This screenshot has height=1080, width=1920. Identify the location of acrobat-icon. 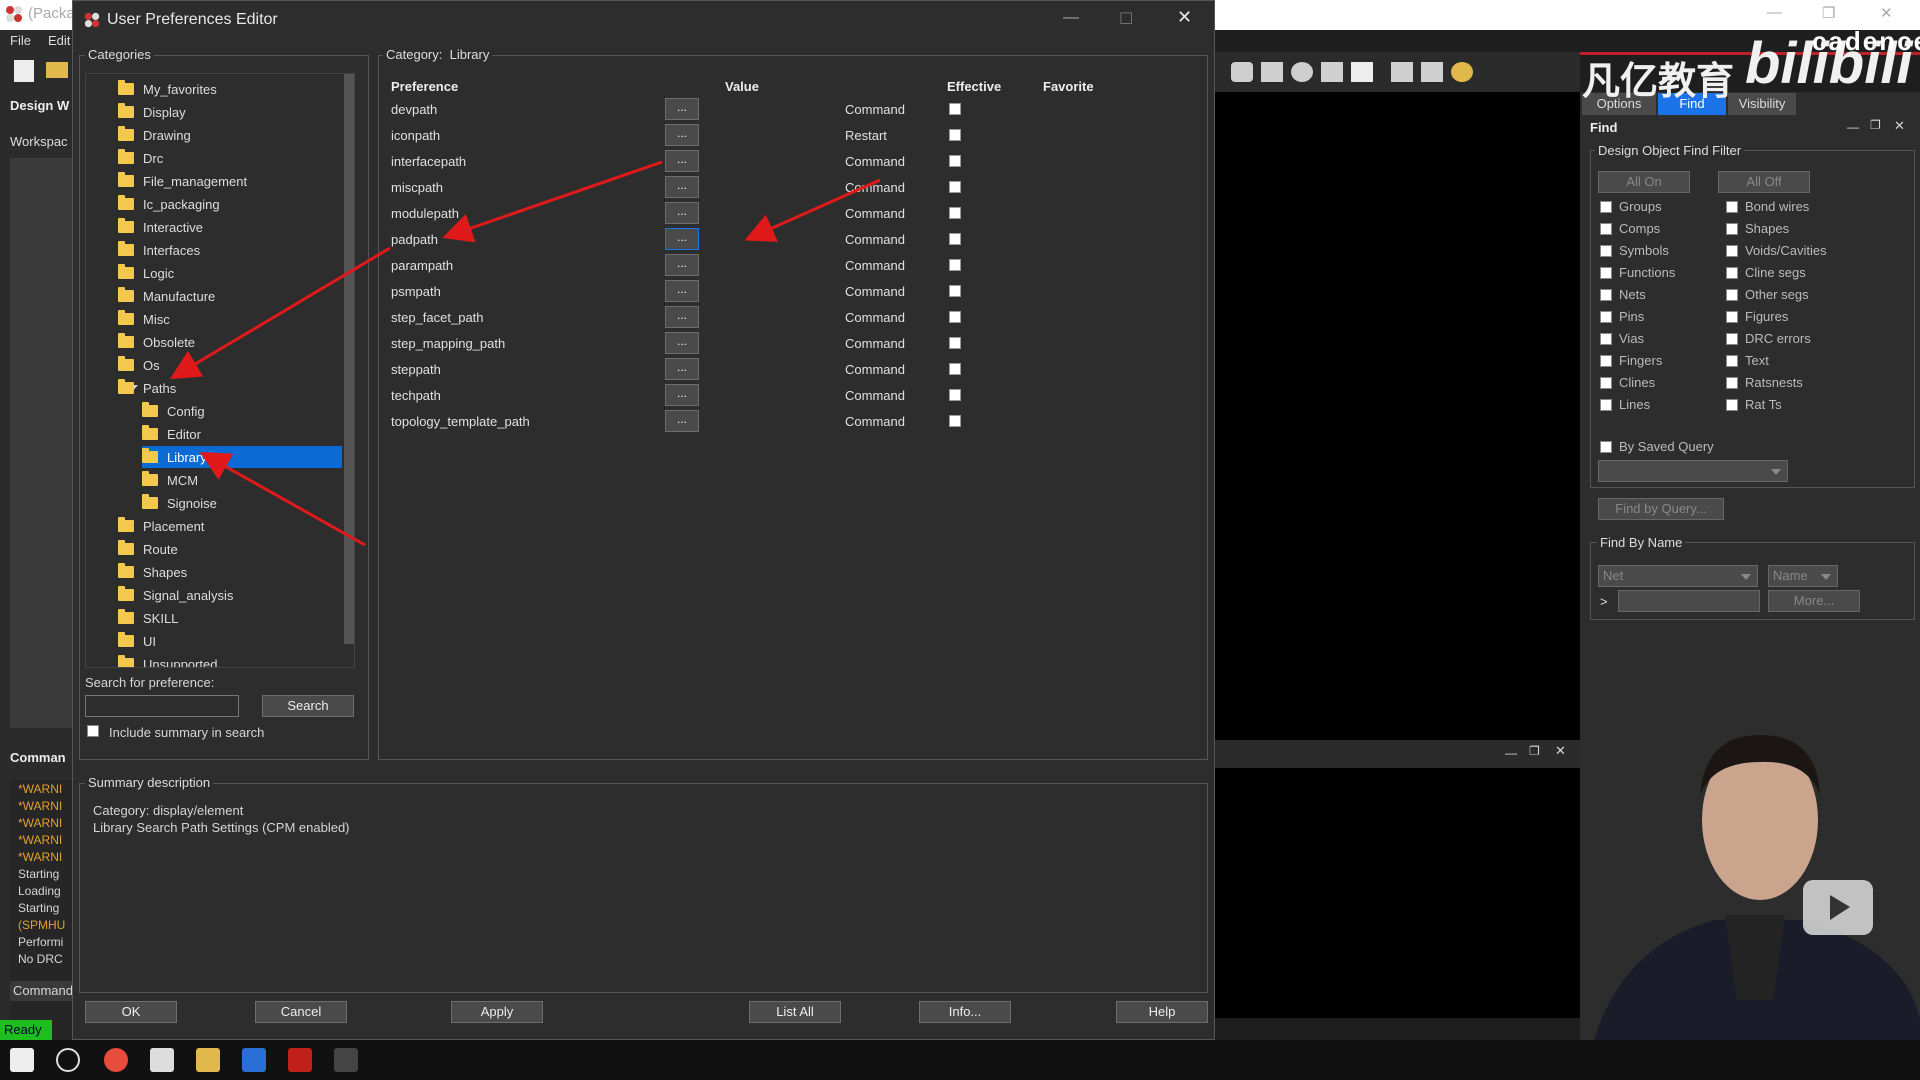
(300, 1060).